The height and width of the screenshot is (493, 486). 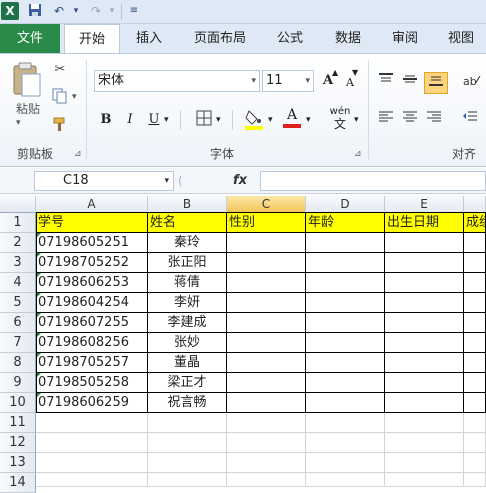 What do you see at coordinates (134, 11) in the screenshot?
I see `customize-qat-icon: ≡` at bounding box center [134, 11].